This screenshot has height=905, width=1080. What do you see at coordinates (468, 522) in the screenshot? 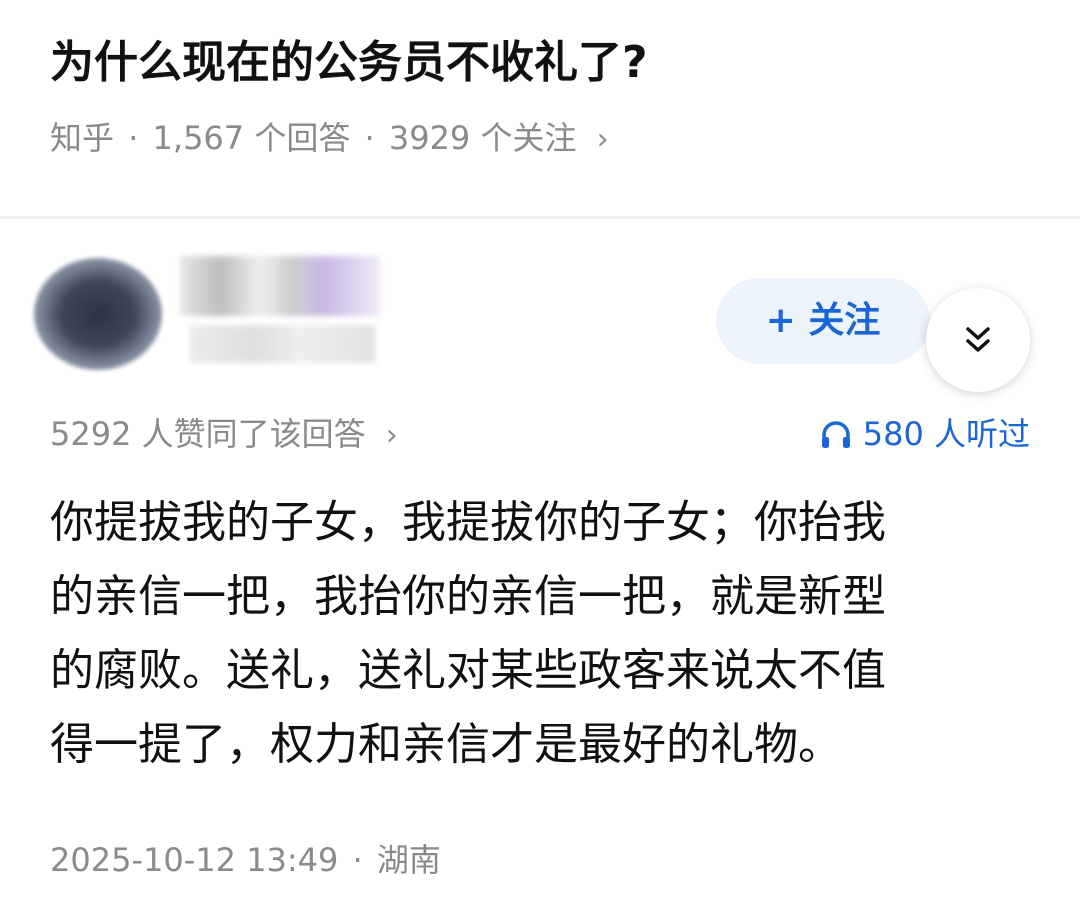
I see `answer-line: 你提拔我的子女，我提拔你的子女；你抬我` at bounding box center [468, 522].